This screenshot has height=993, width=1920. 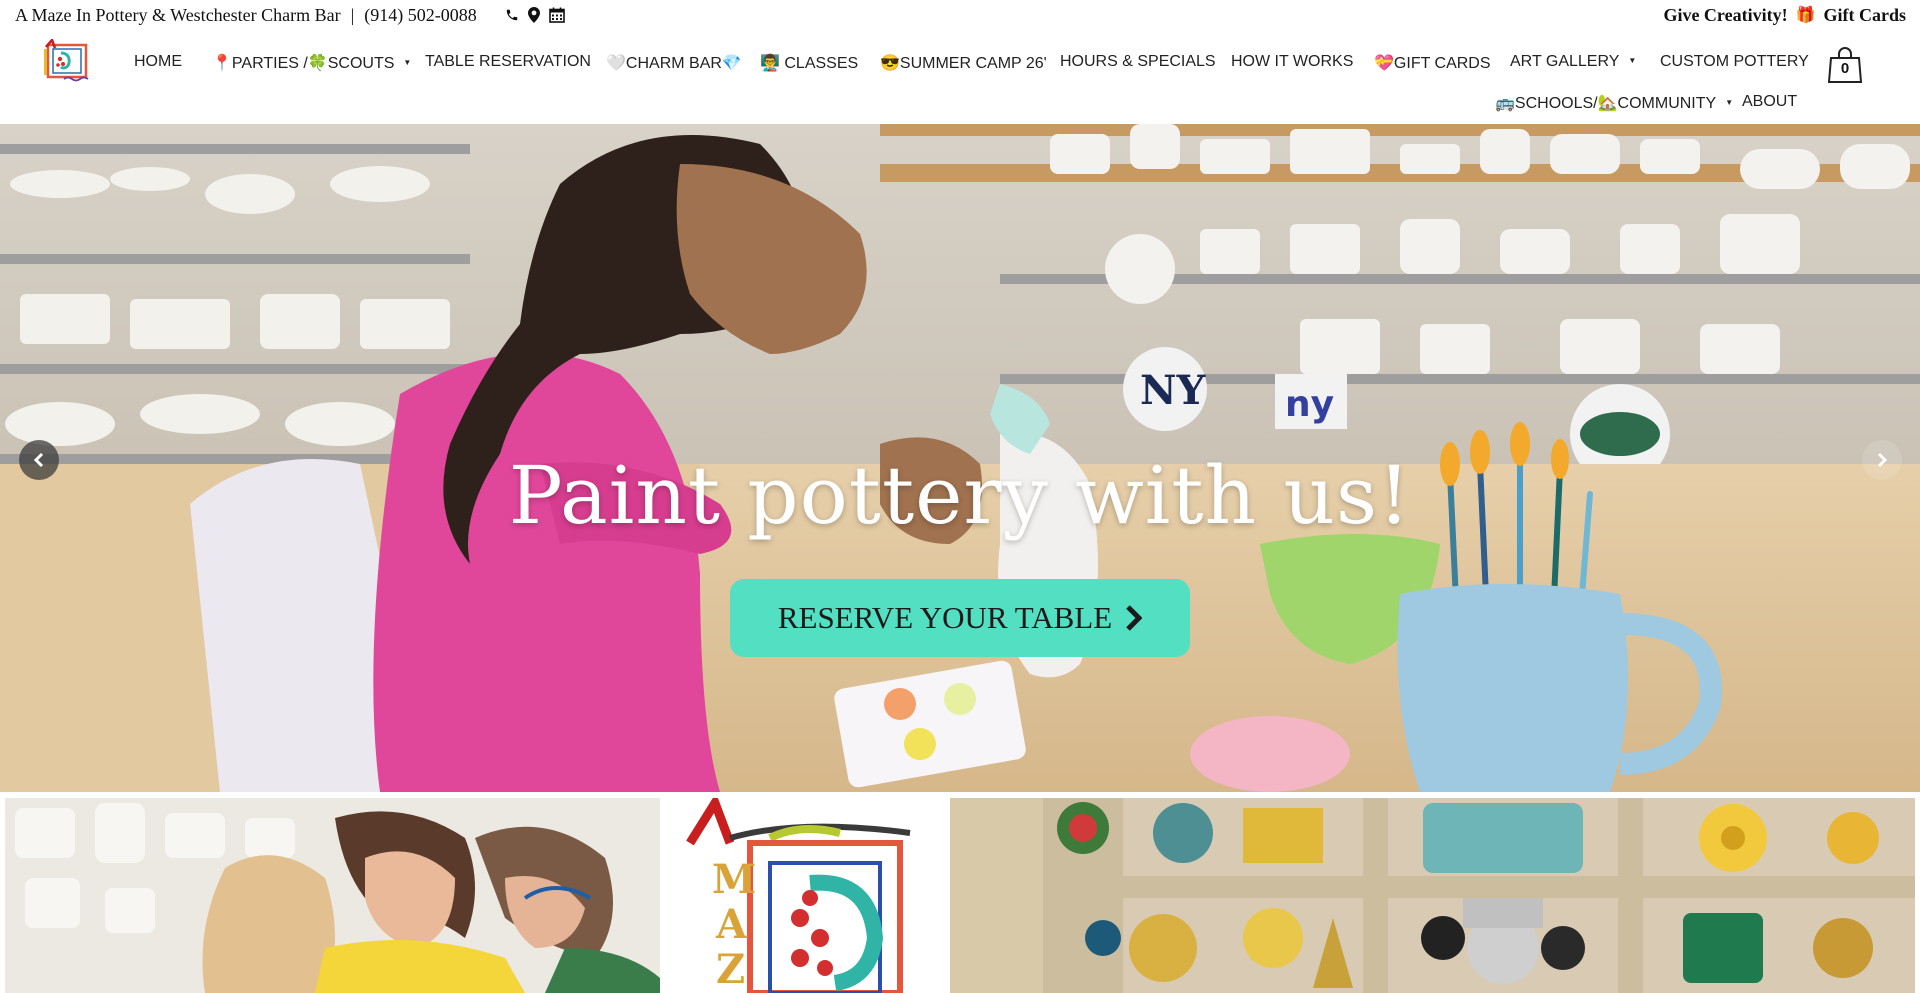 What do you see at coordinates (960, 495) in the screenshot?
I see `hero-title: Paint pottery with us!` at bounding box center [960, 495].